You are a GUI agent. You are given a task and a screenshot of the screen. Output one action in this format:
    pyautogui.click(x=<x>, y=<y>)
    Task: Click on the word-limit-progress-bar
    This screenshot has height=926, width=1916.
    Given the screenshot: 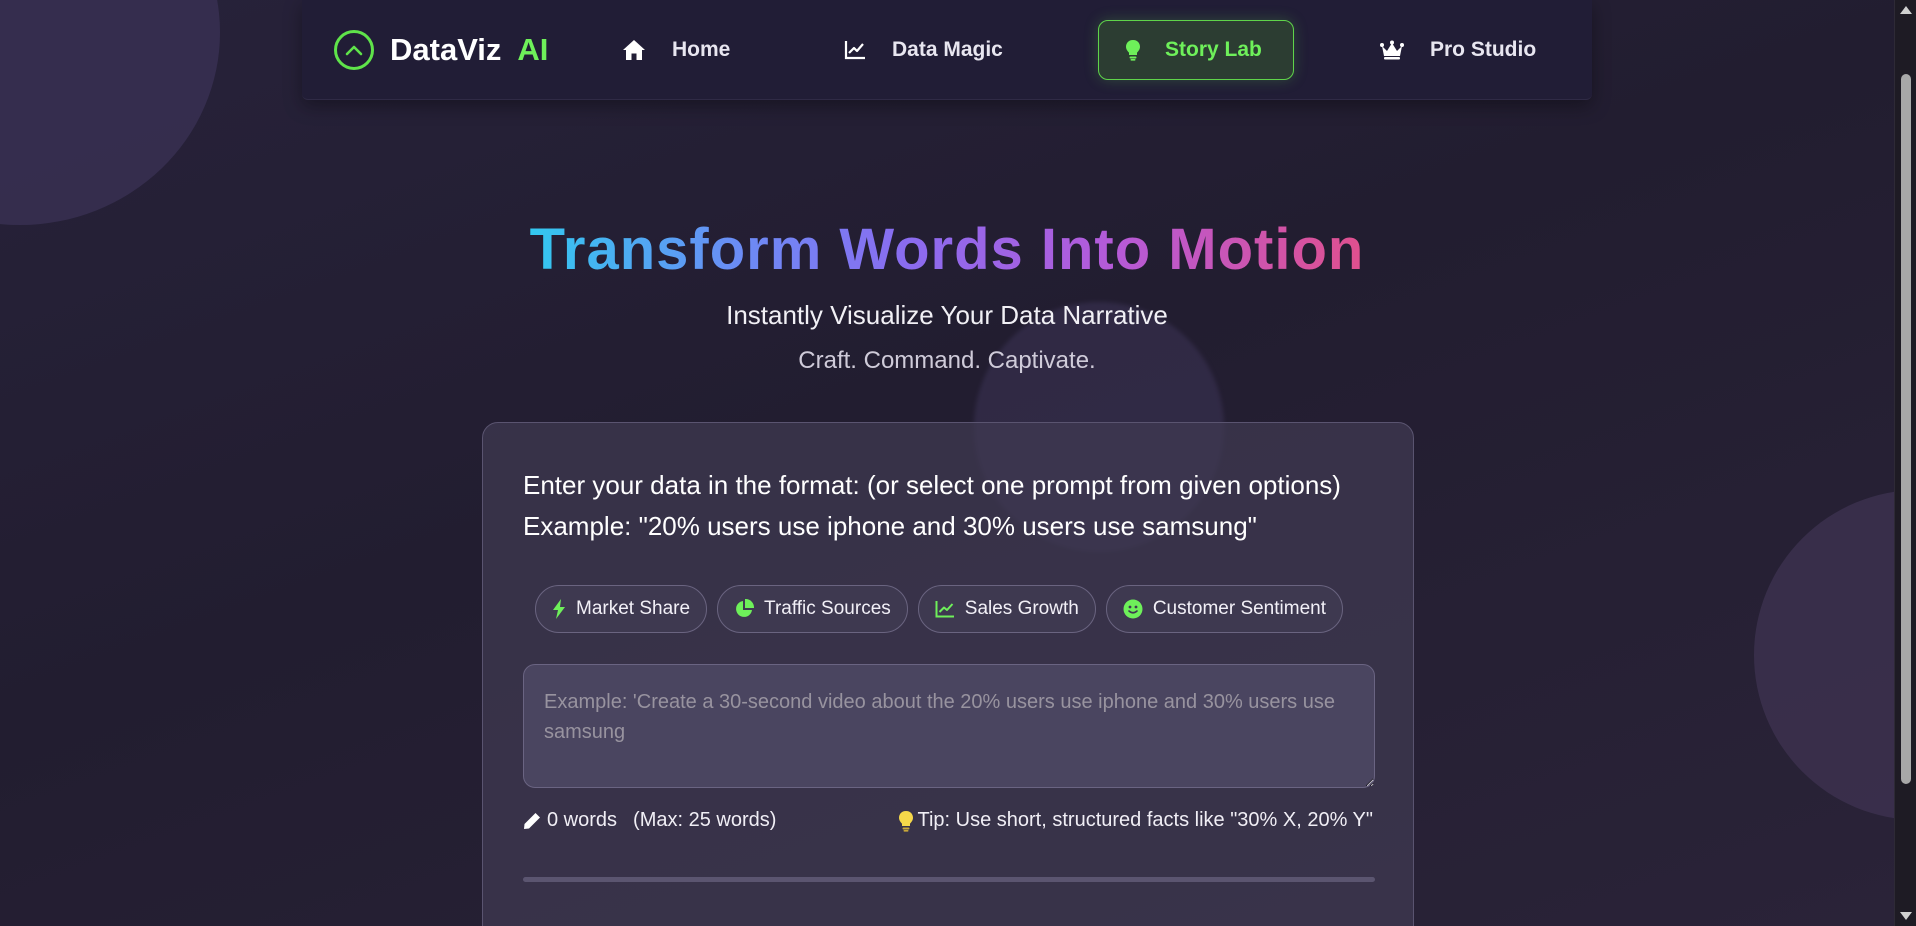 What is the action you would take?
    pyautogui.click(x=949, y=879)
    